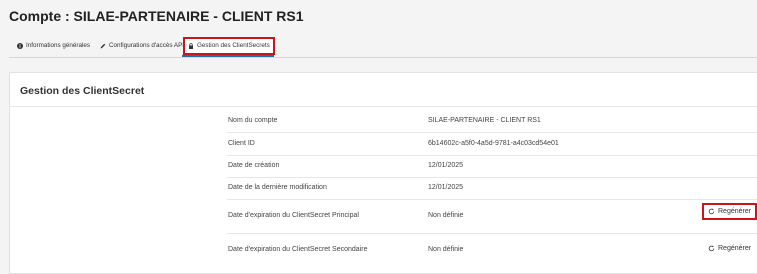 The width and height of the screenshot is (757, 274). What do you see at coordinates (492, 167) in the screenshot?
I see `row-date-creation: Date de création 12/01/2025` at bounding box center [492, 167].